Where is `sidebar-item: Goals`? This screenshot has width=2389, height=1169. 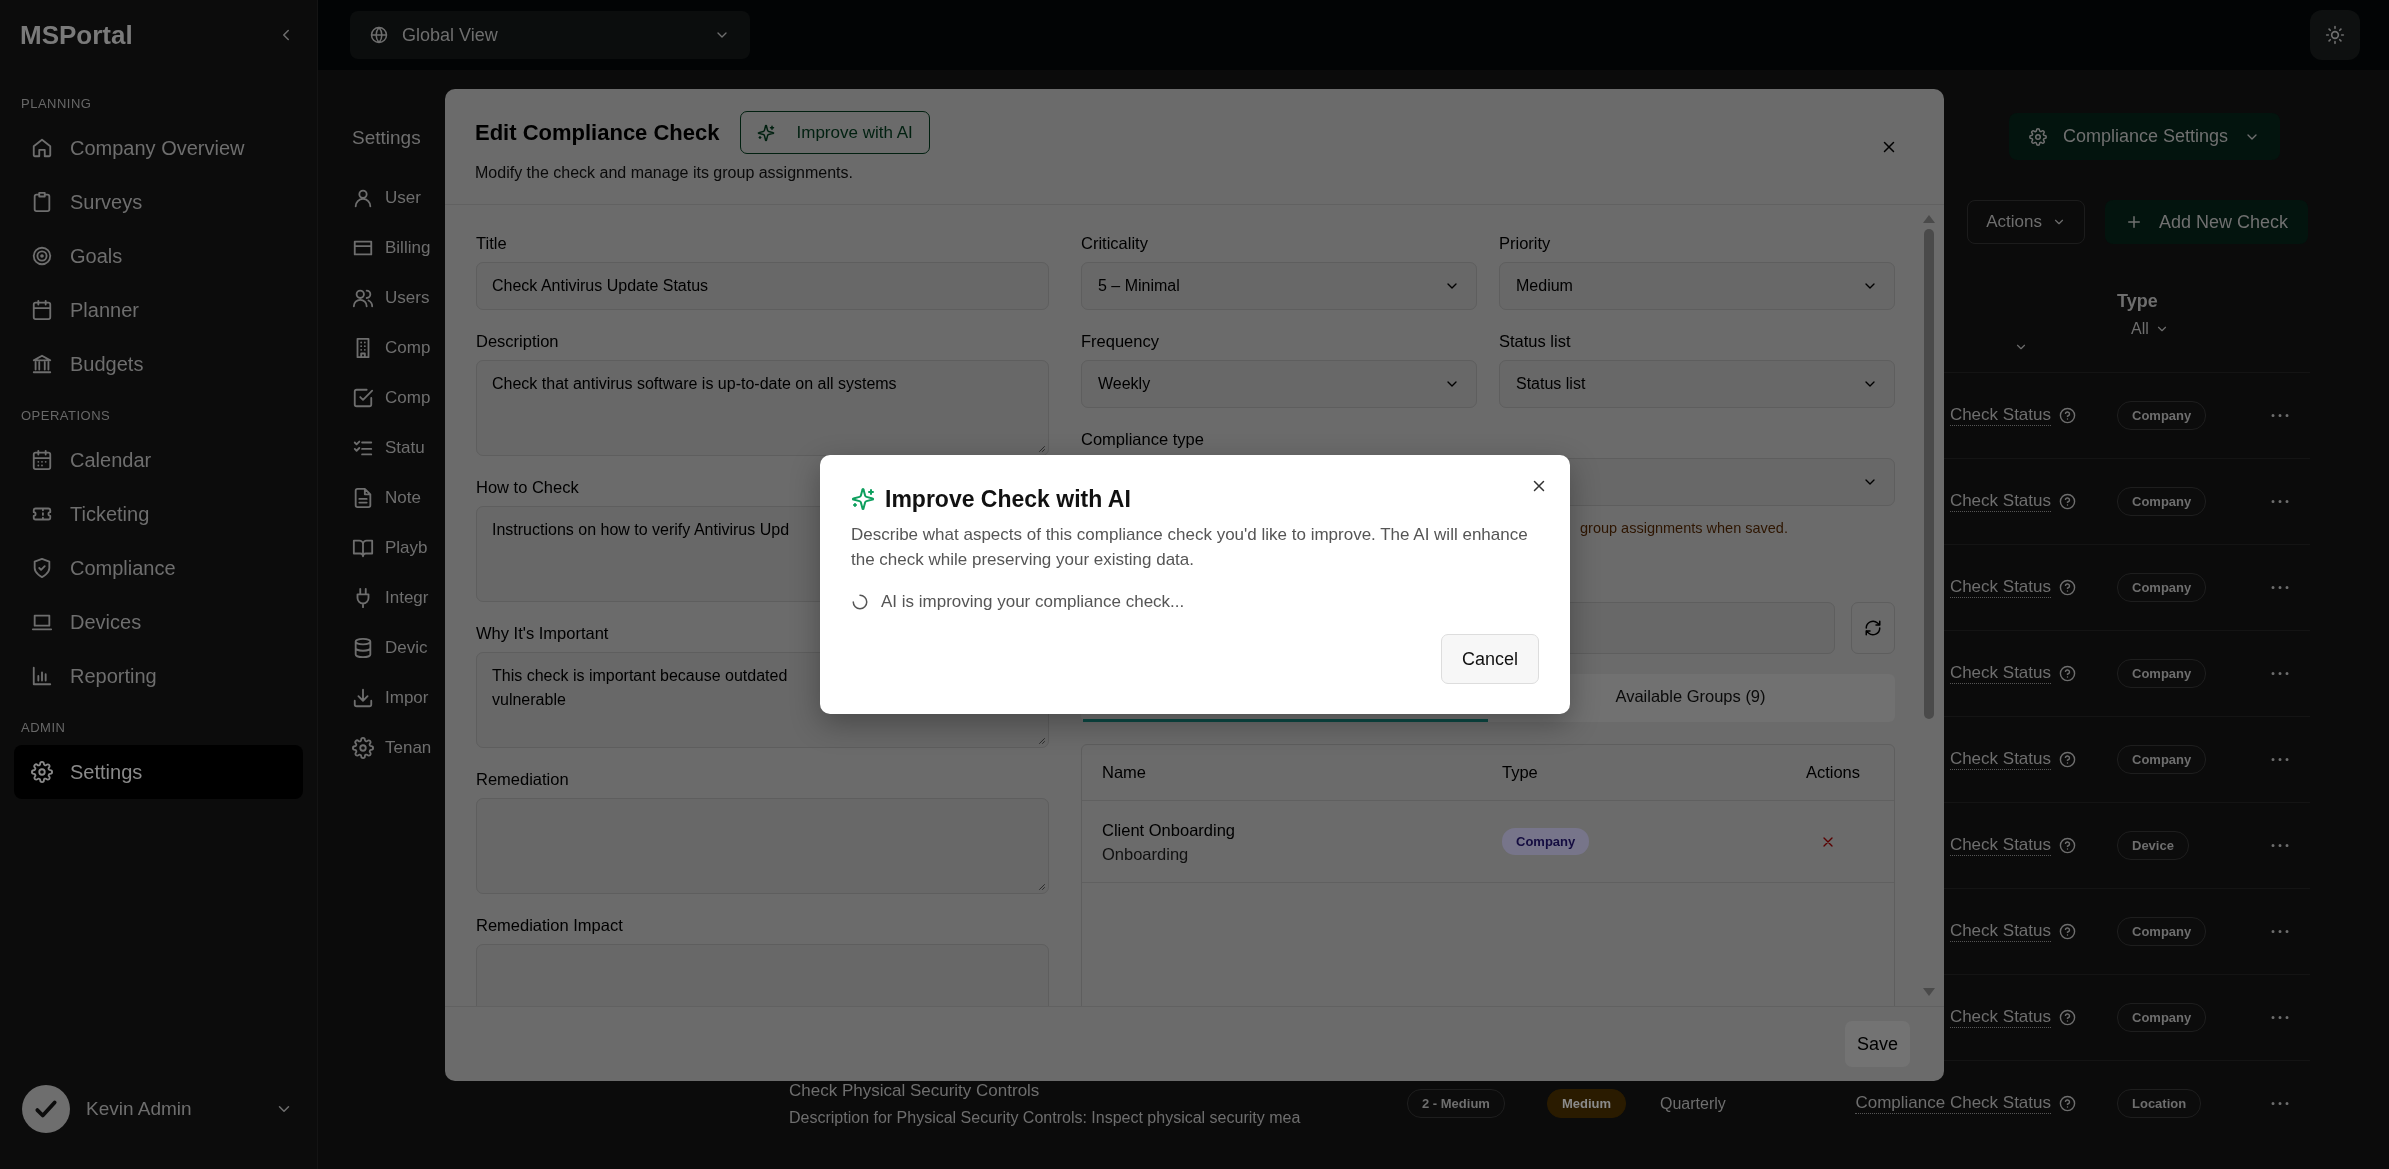
sidebar-item: Goals is located at coordinates (158, 256).